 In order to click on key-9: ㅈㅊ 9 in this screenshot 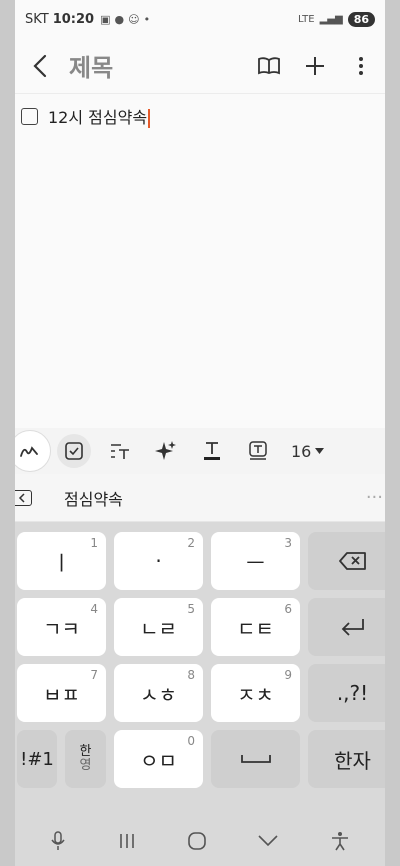, I will do `click(255, 693)`.